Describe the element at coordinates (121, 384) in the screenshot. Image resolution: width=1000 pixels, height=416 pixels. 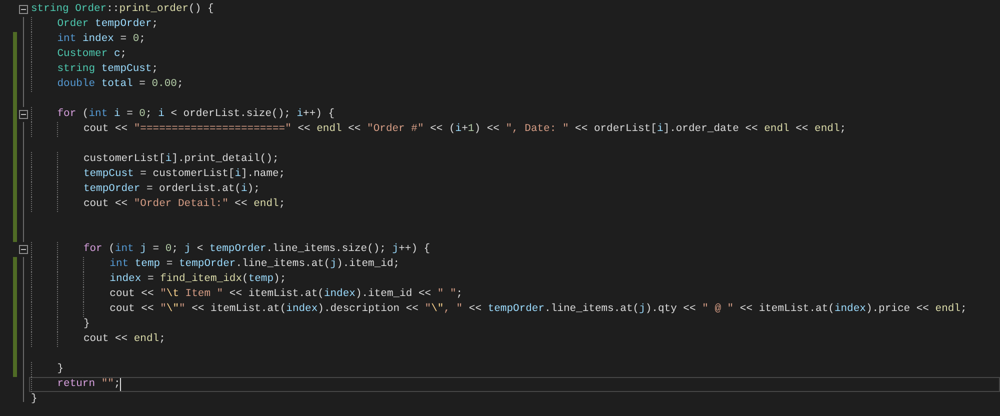
I see `text-cursor` at that location.